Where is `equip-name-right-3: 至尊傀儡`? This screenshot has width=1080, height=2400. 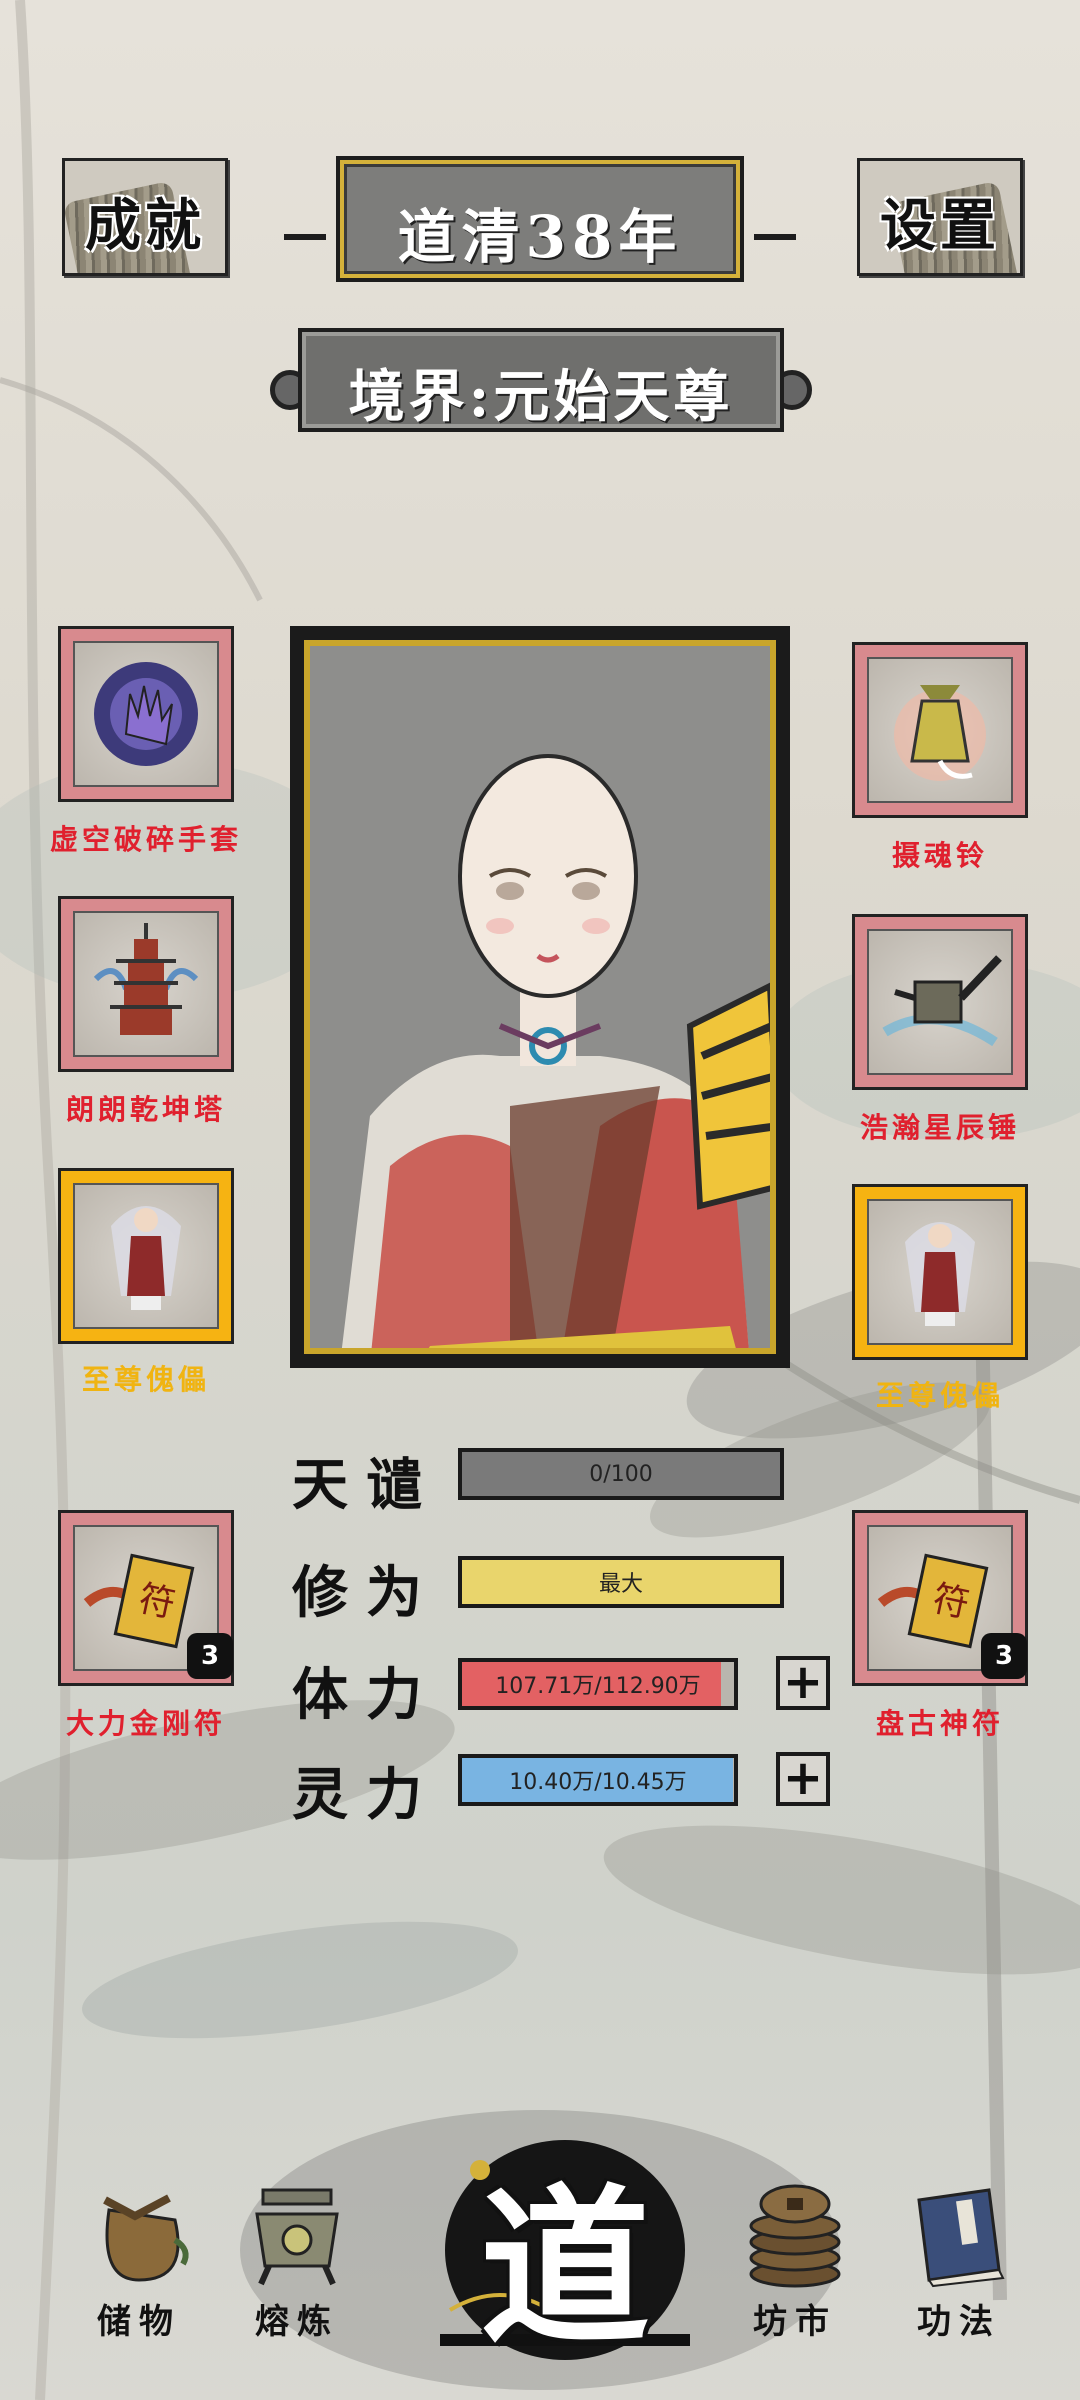
equip-name-right-3: 至尊傀儡 is located at coordinates (939, 1395).